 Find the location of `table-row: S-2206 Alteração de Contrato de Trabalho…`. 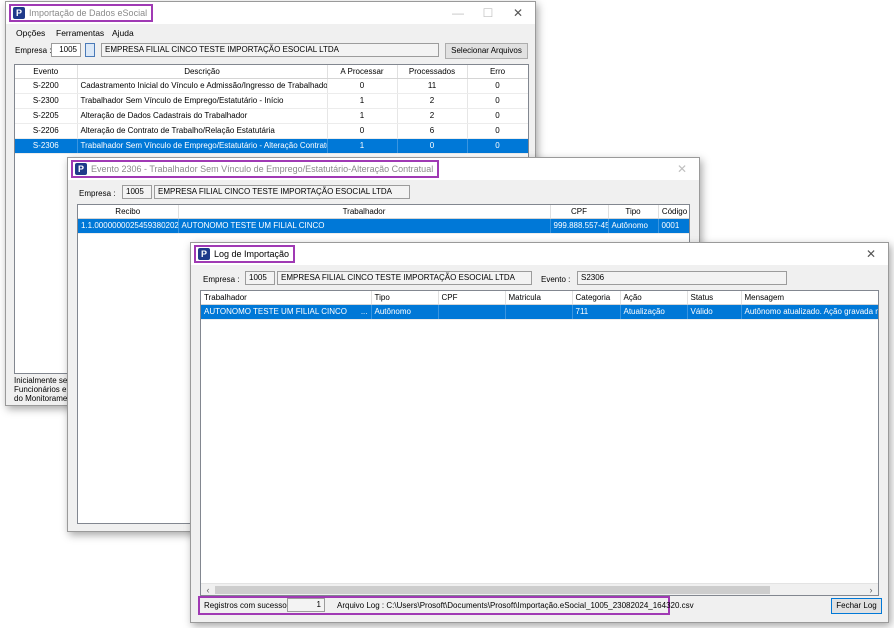

table-row: S-2206 Alteração de Contrato de Trabalho… is located at coordinates (271, 131).